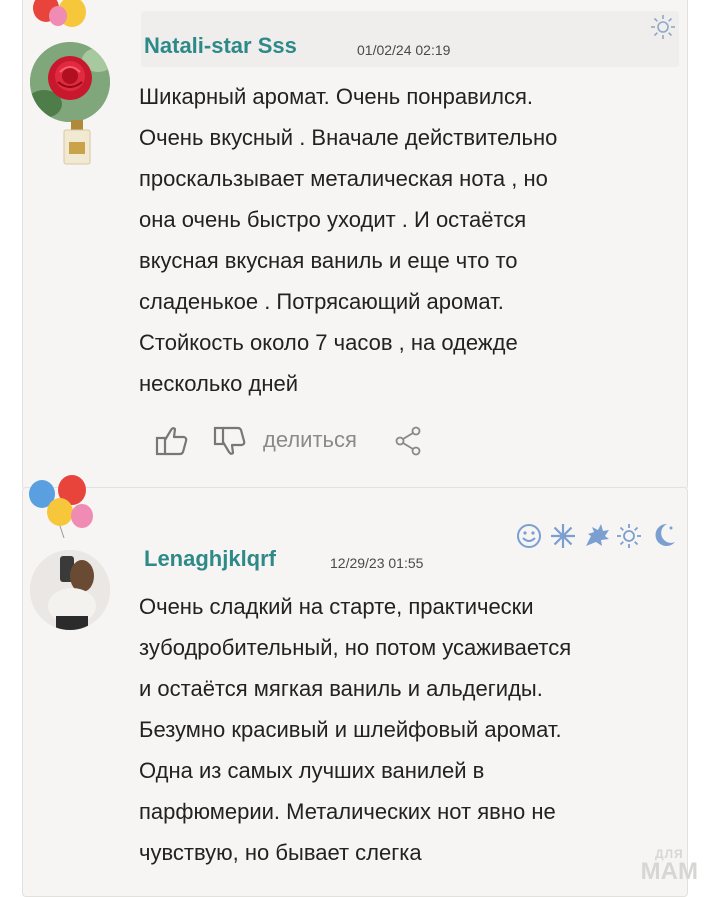 Image resolution: width=710 pixels, height=897 pixels. What do you see at coordinates (348, 137) in the screenshot?
I see `comment-line: Очень вкусный . Вначале действительно` at bounding box center [348, 137].